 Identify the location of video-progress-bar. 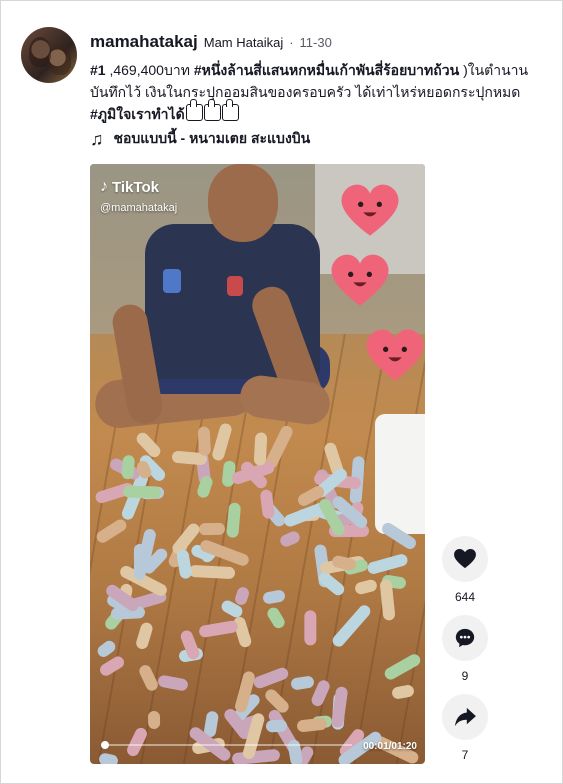
(226, 745).